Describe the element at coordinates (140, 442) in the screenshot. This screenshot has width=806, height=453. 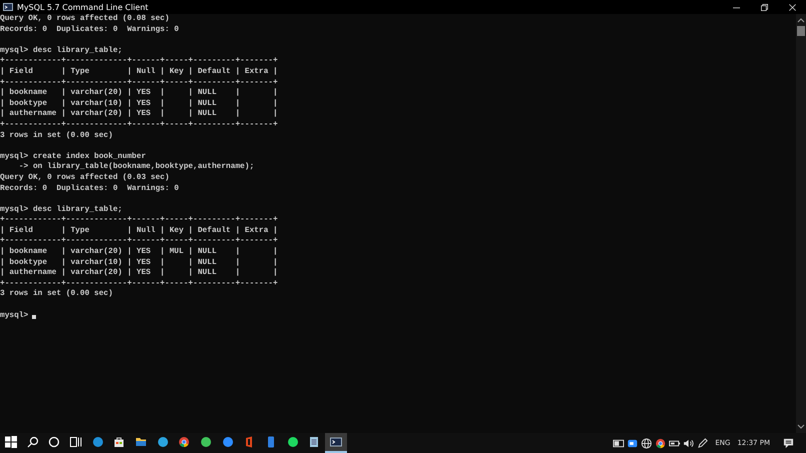
I see `folder-icon` at that location.